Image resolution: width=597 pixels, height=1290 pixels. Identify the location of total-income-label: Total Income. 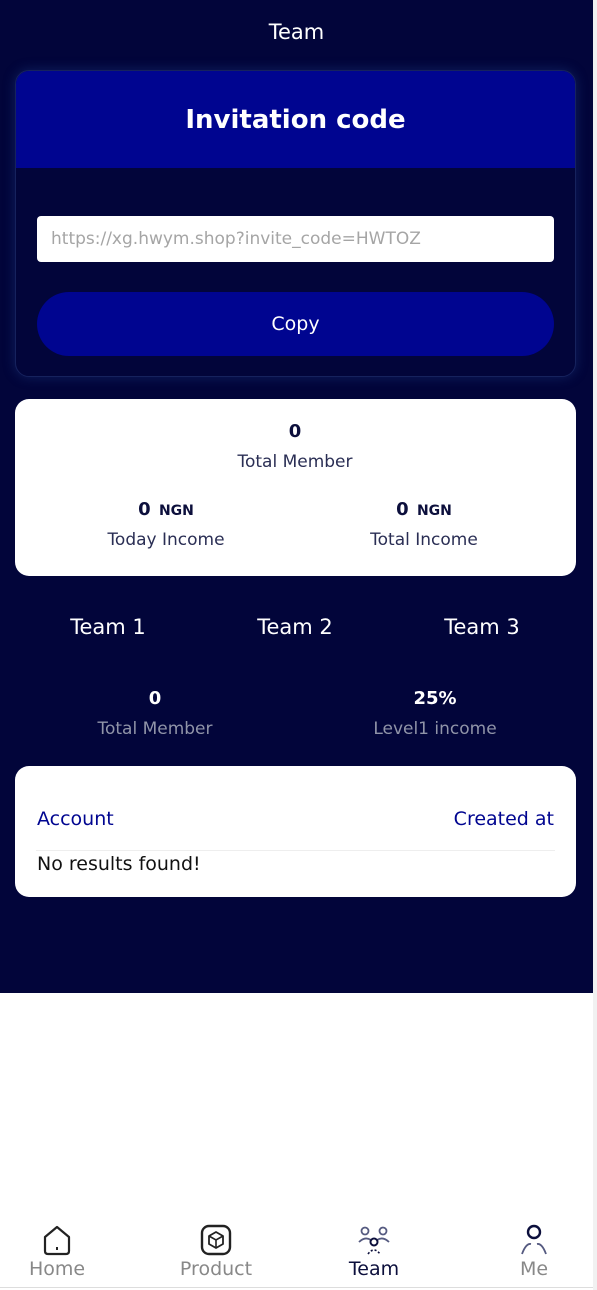
(424, 540).